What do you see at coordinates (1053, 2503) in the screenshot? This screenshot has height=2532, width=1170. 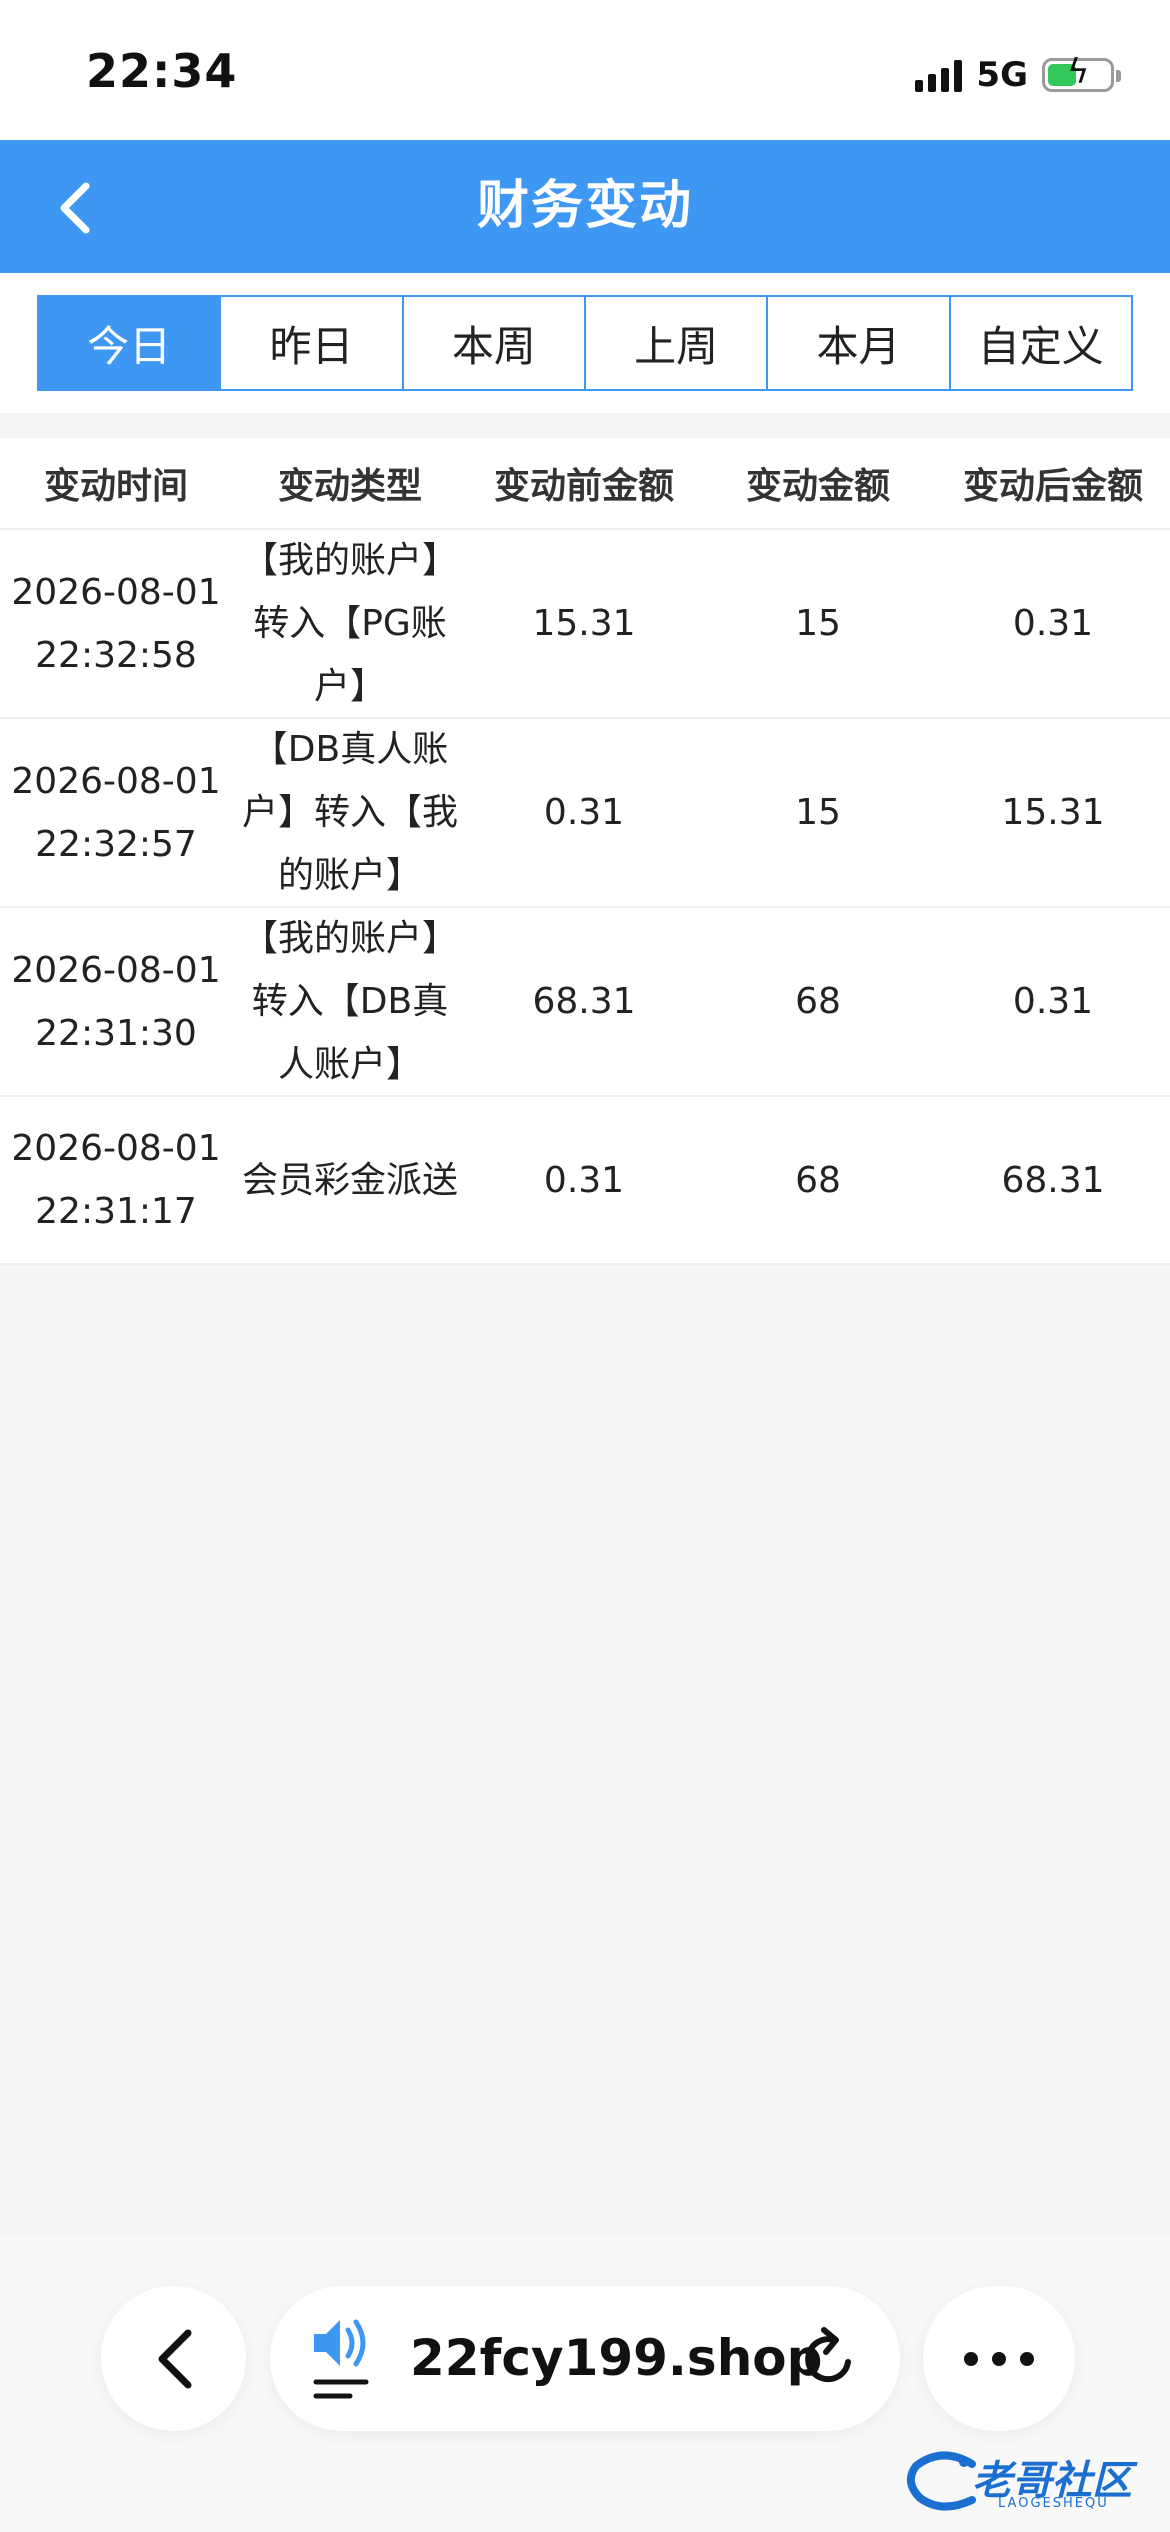 I see `watermark-subtext: LAOGESHEQU` at bounding box center [1053, 2503].